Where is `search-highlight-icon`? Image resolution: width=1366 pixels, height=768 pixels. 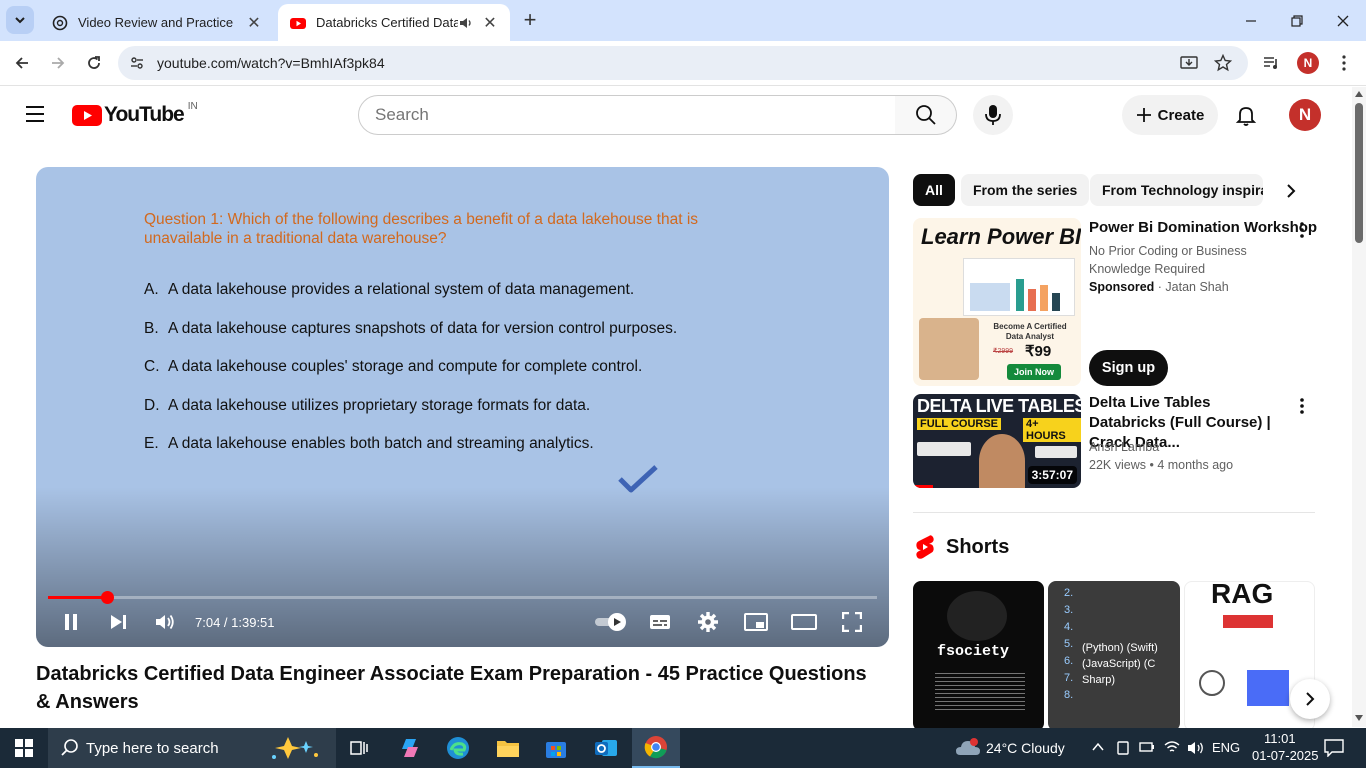 search-highlight-icon is located at coordinates (295, 748).